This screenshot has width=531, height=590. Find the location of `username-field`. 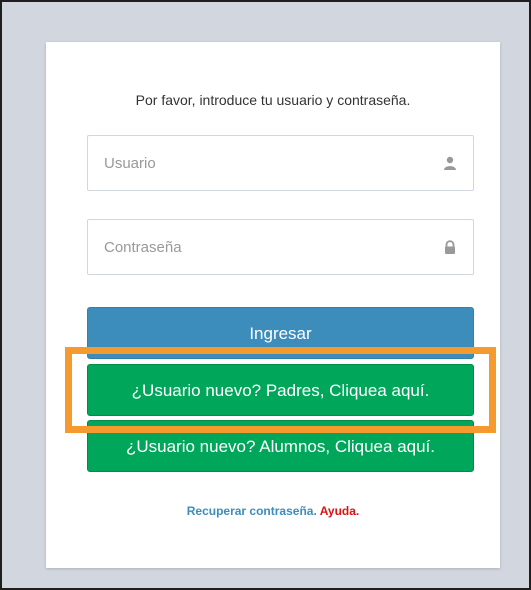

username-field is located at coordinates (280, 163).